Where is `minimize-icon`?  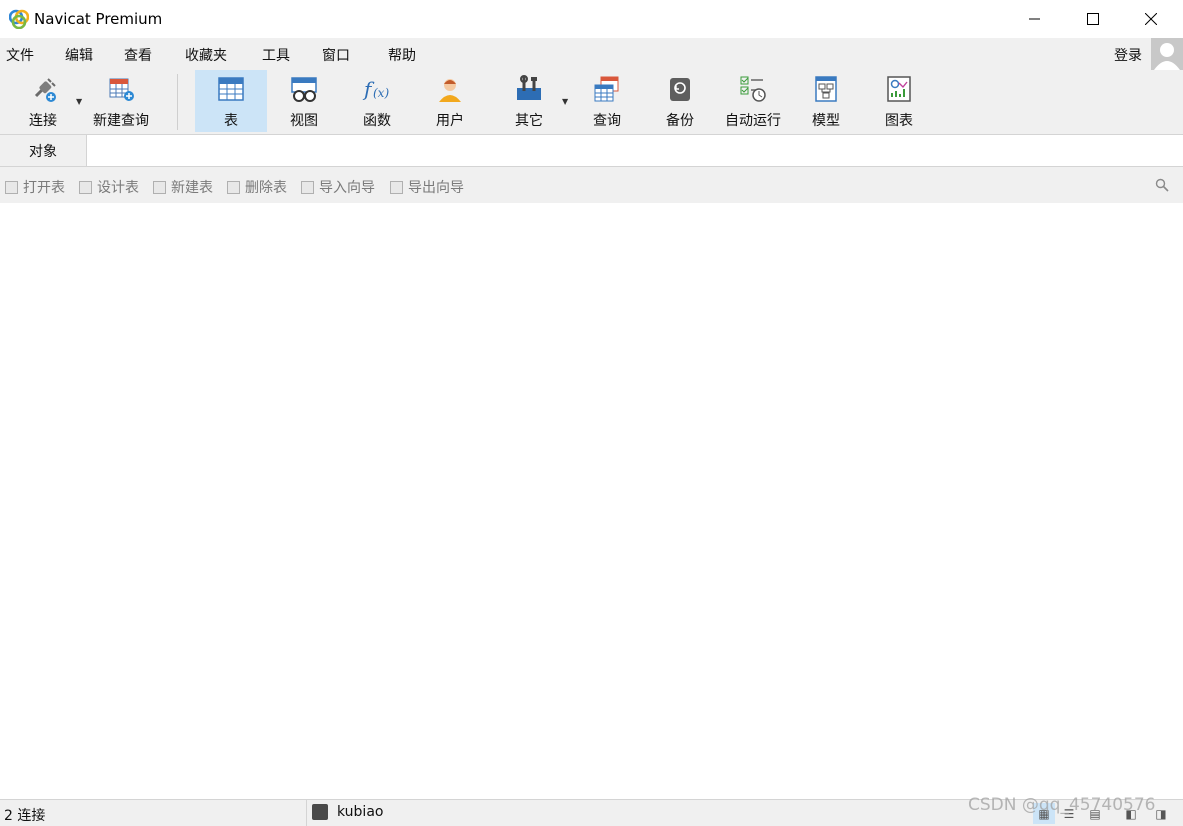 minimize-icon is located at coordinates (1034, 19).